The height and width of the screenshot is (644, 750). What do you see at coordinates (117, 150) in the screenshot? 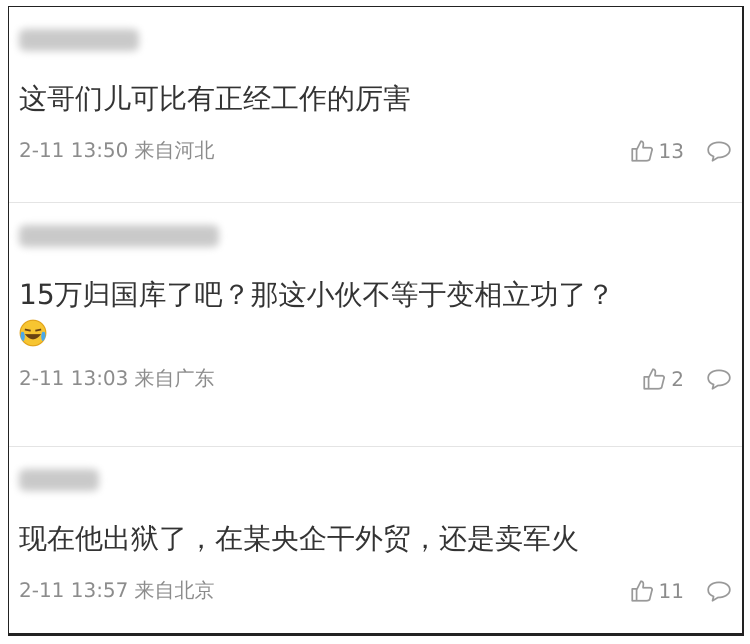
I see `comment-time: 2-11 13:50 来自河北` at bounding box center [117, 150].